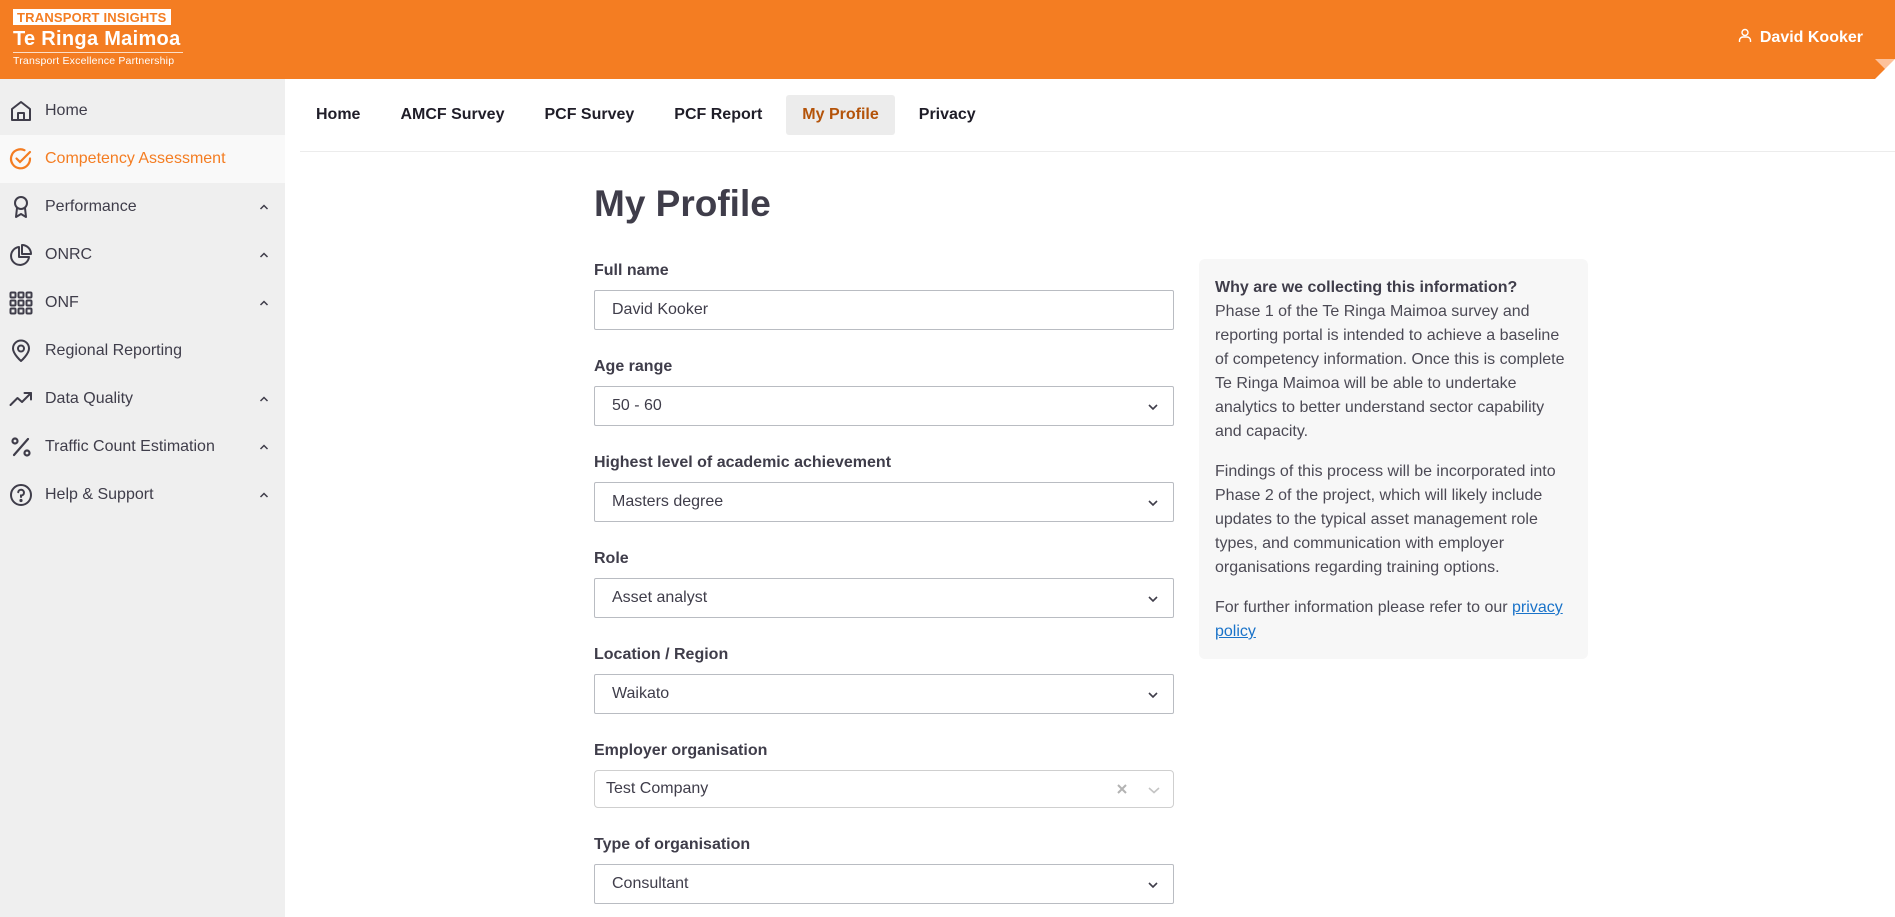  What do you see at coordinates (668, 501) in the screenshot?
I see `select-value: Masters degree` at bounding box center [668, 501].